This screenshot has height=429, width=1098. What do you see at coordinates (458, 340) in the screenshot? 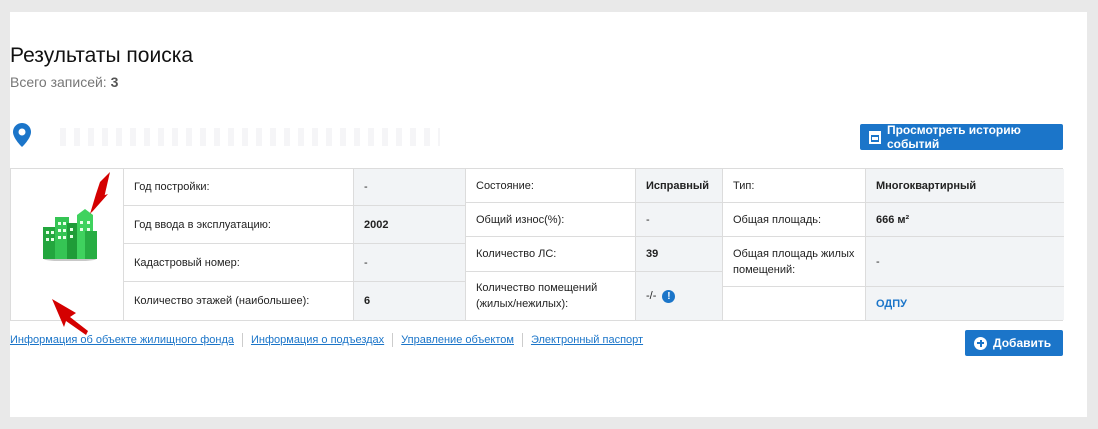
I see `link-object-management: Управление объектом` at bounding box center [458, 340].